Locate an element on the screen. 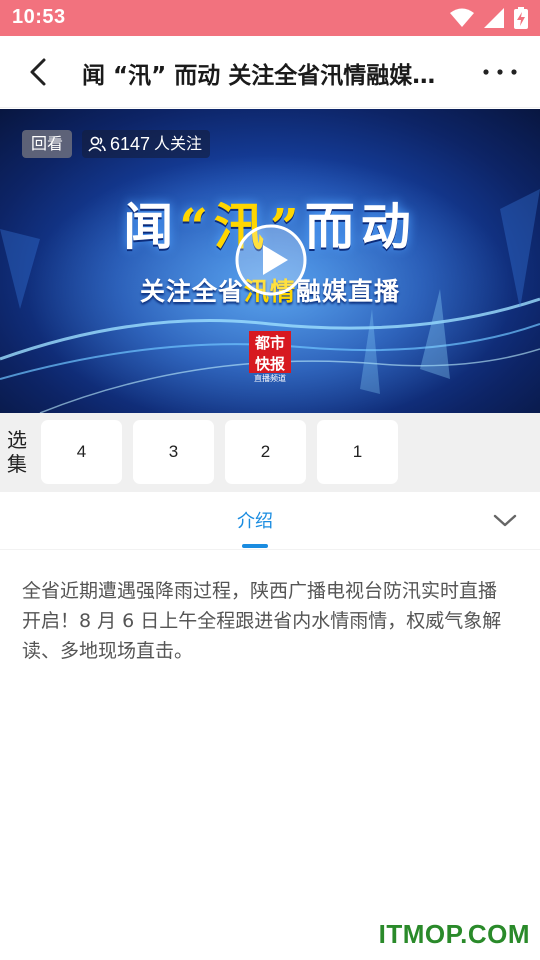  back-button is located at coordinates (40, 72).